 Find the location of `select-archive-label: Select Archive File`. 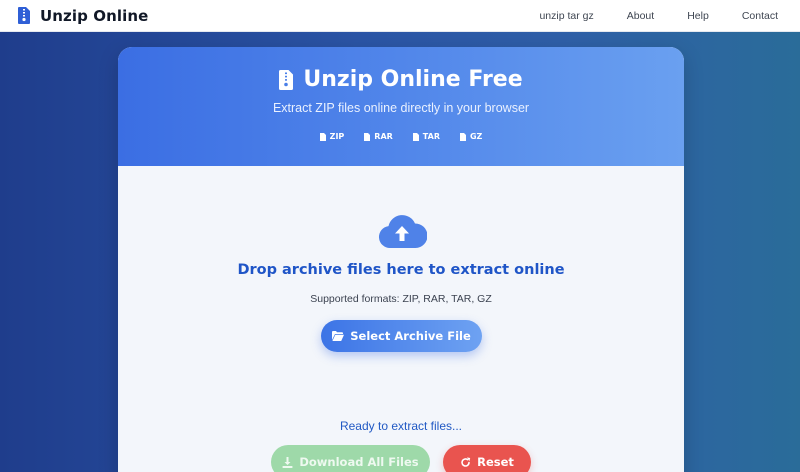

select-archive-label: Select Archive File is located at coordinates (410, 336).